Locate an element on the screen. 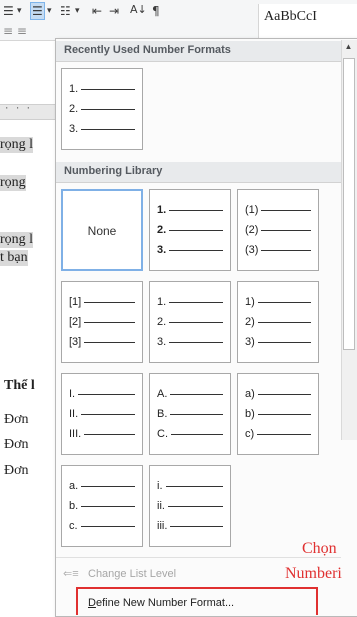  tile-list-row: i. is located at coordinates (192, 486).